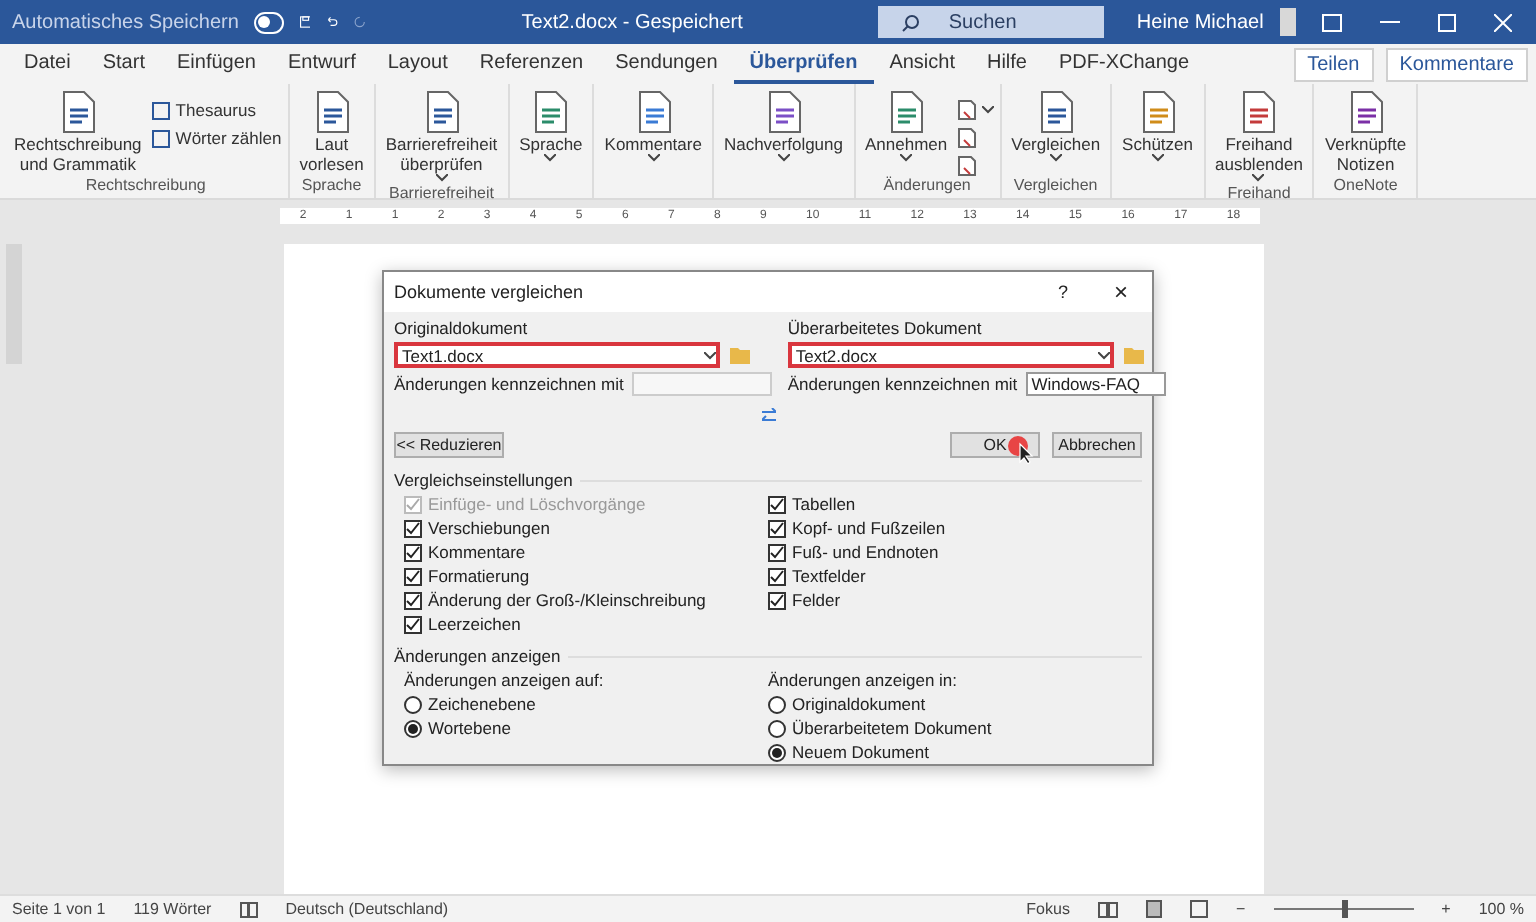 The width and height of the screenshot is (1536, 922). I want to click on ribbon-button: Verknüpfte Notizen, so click(1365, 132).